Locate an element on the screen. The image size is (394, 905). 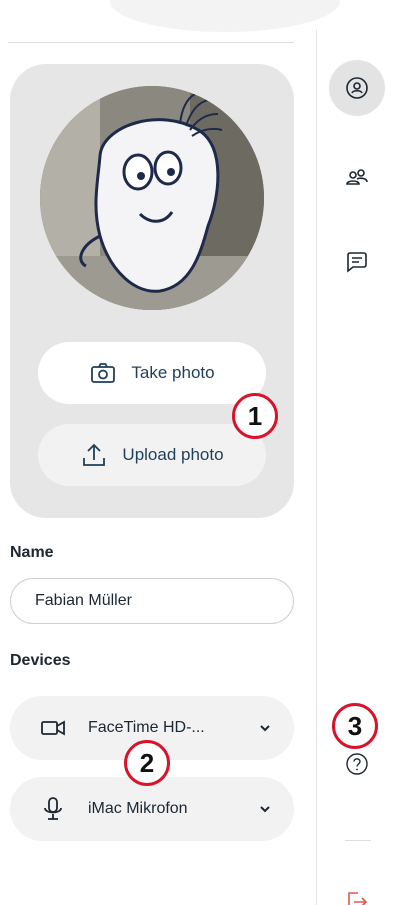
nav-chat-button is located at coordinates (357, 262).